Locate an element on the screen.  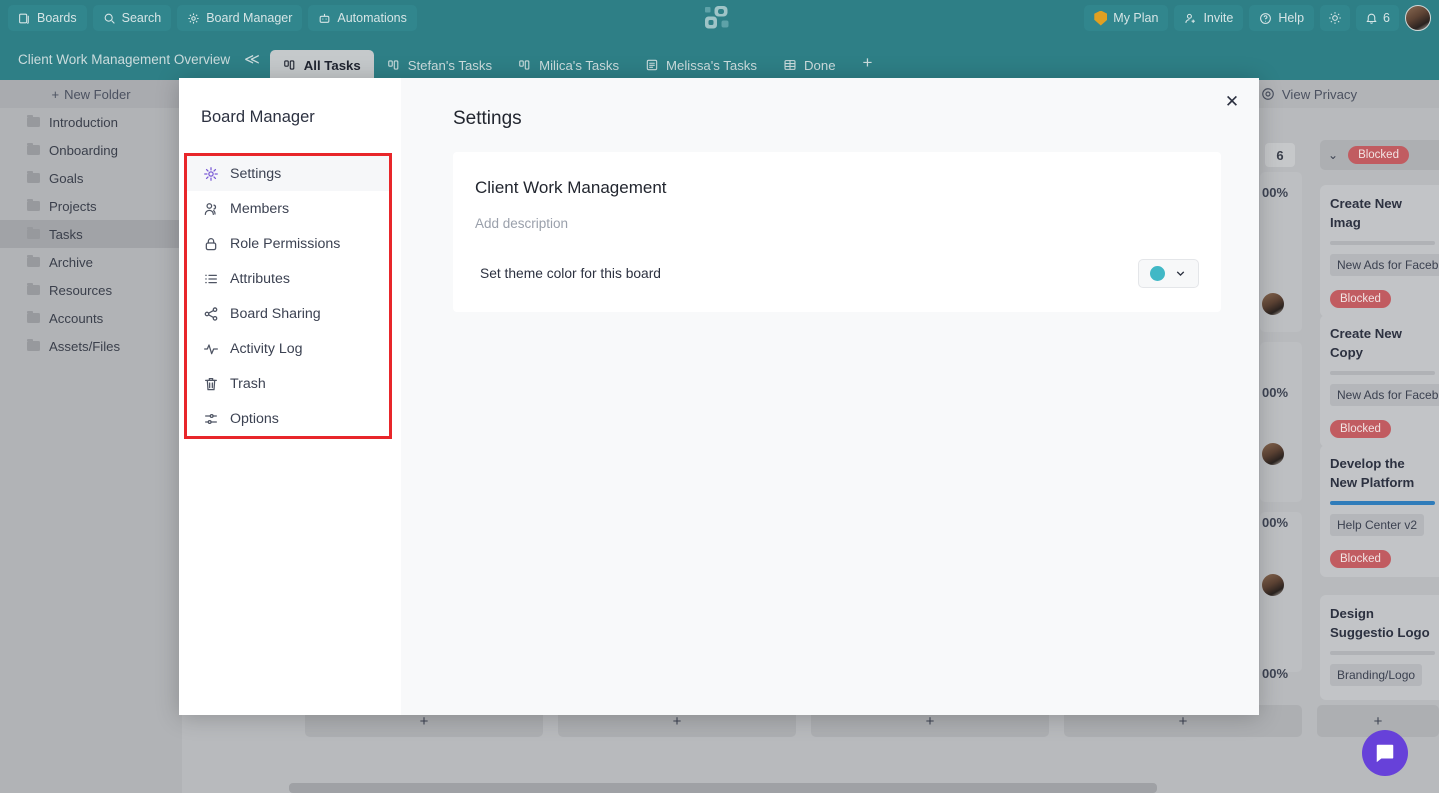
card-tag: Branding/Logo is located at coordinates (1376, 675).